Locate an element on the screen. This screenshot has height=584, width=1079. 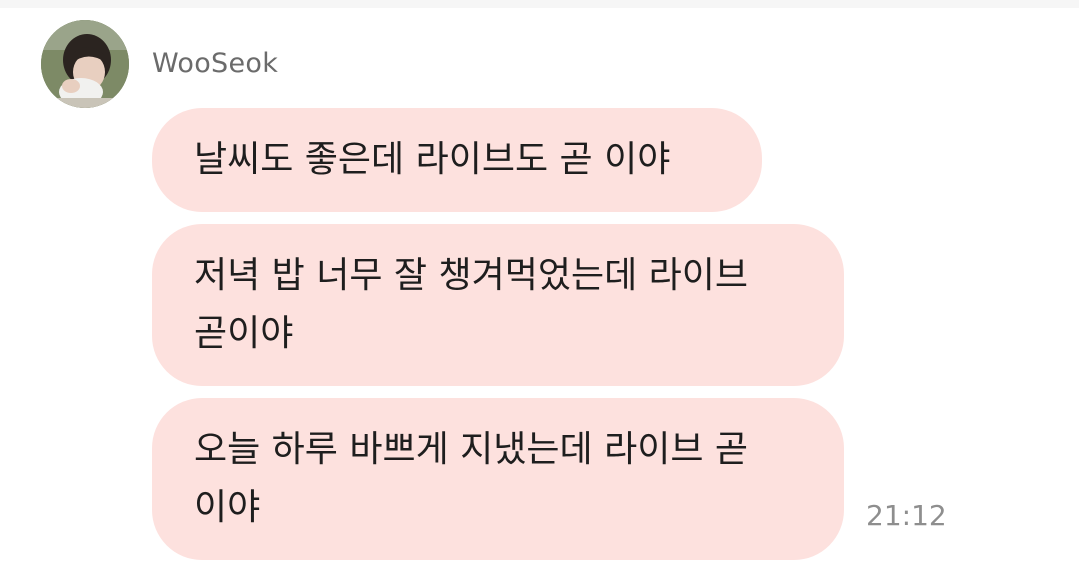
message-text: 오늘 하루 바쁘게 지냈는데 라이브 곧 이야 is located at coordinates (471, 479).